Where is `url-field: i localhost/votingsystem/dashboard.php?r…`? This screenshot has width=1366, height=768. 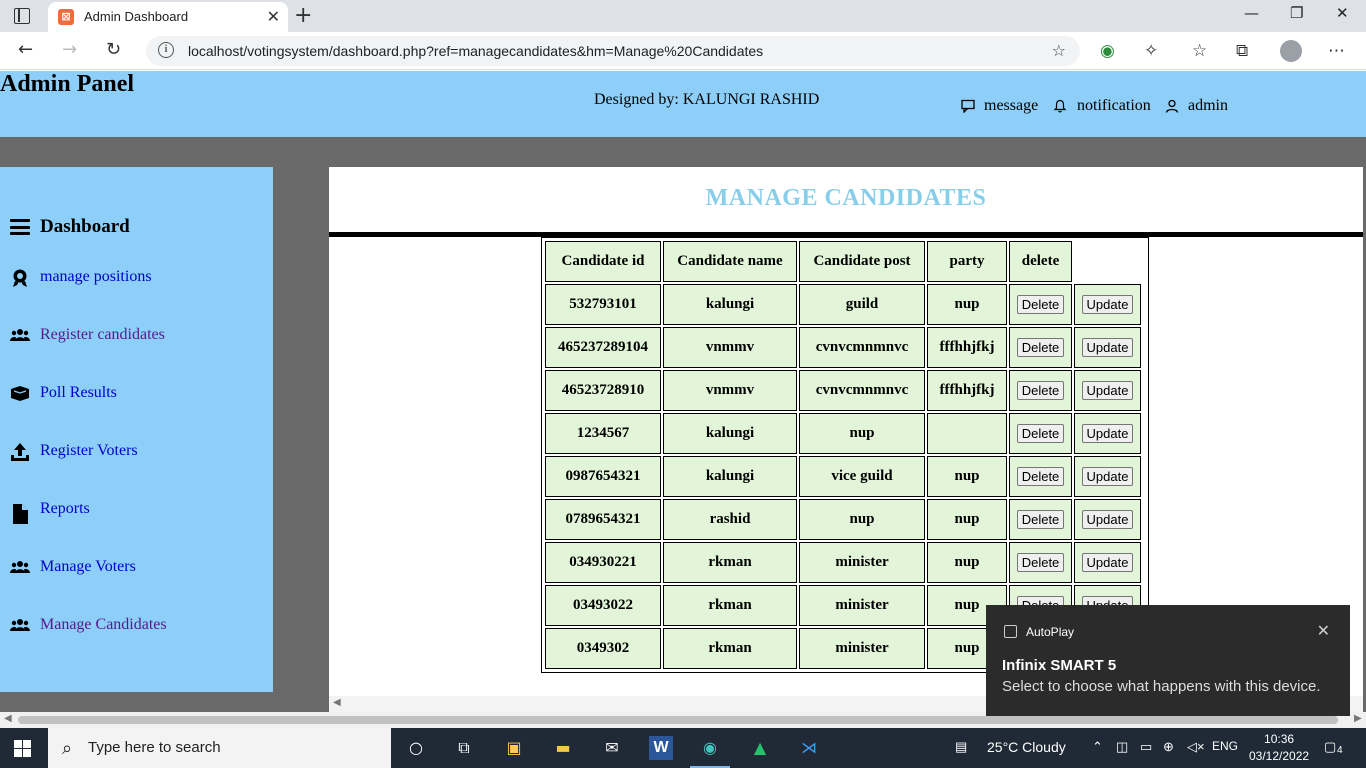 url-field: i localhost/votingsystem/dashboard.php?r… is located at coordinates (613, 51).